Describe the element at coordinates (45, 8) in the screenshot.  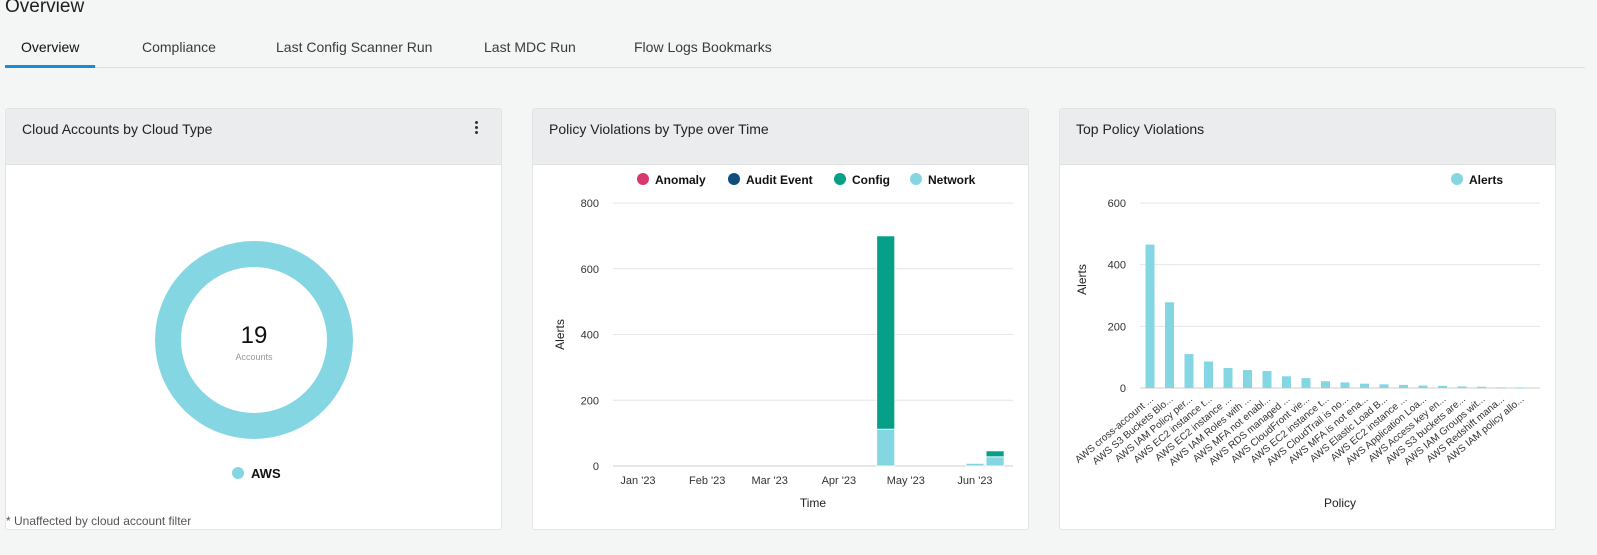
I see `page-title: Overview` at that location.